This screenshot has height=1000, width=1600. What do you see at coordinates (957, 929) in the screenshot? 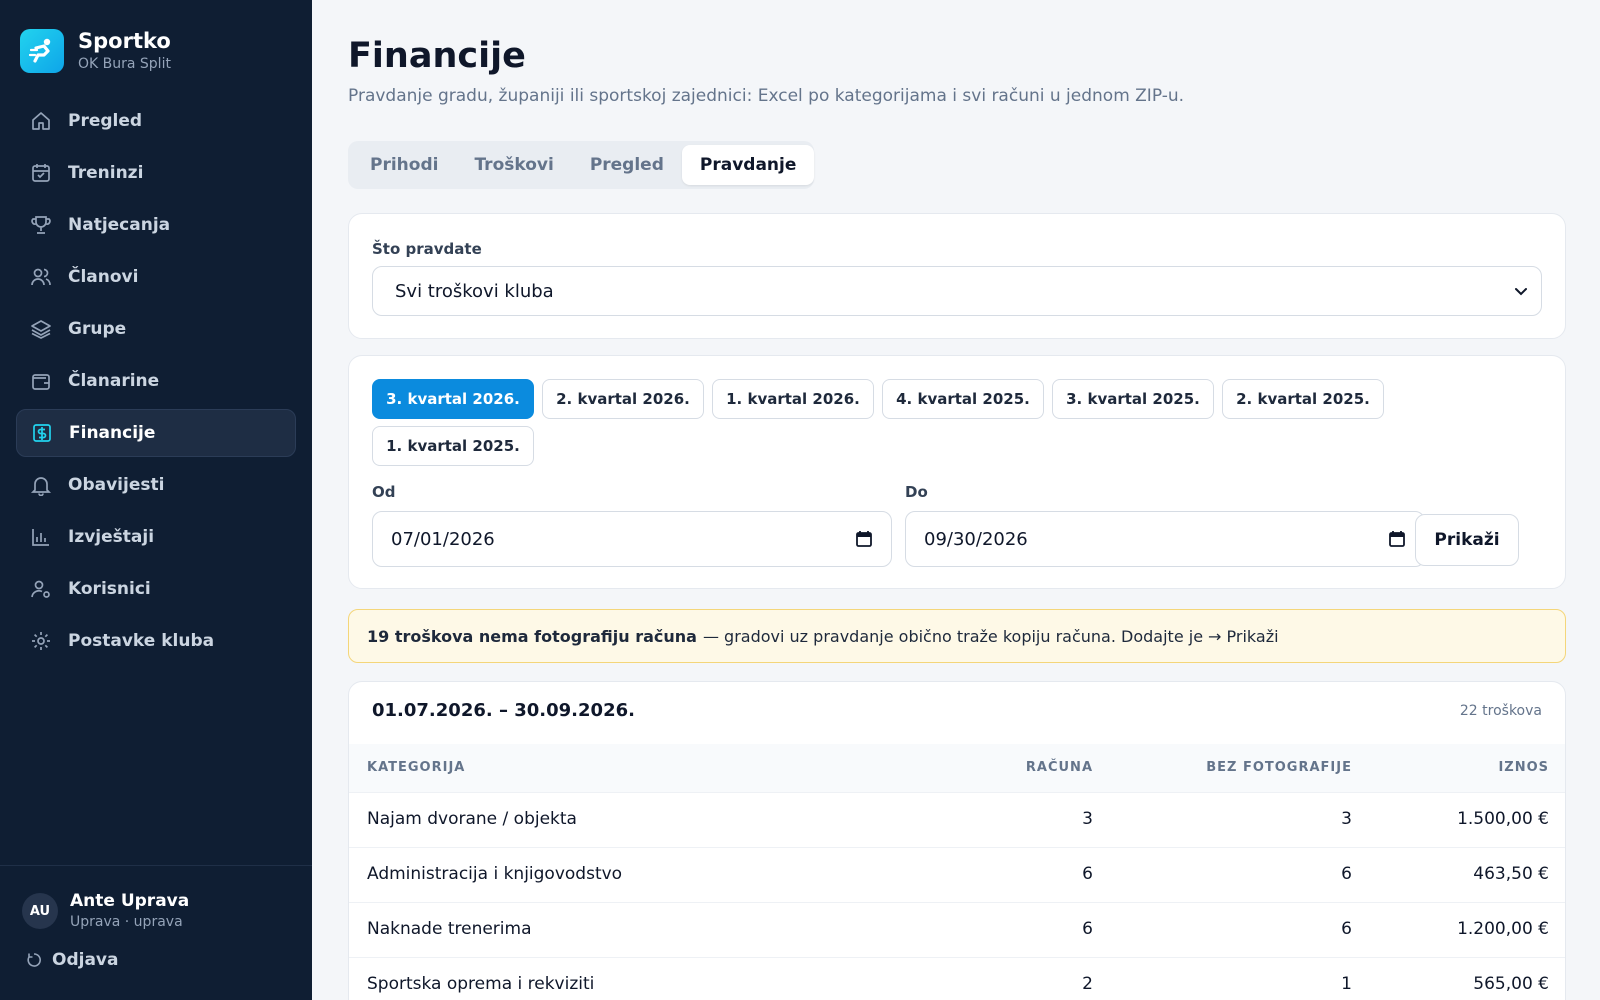
I see `table-row: Naknade trenerima 6 6 1.200,00 €` at bounding box center [957, 929].